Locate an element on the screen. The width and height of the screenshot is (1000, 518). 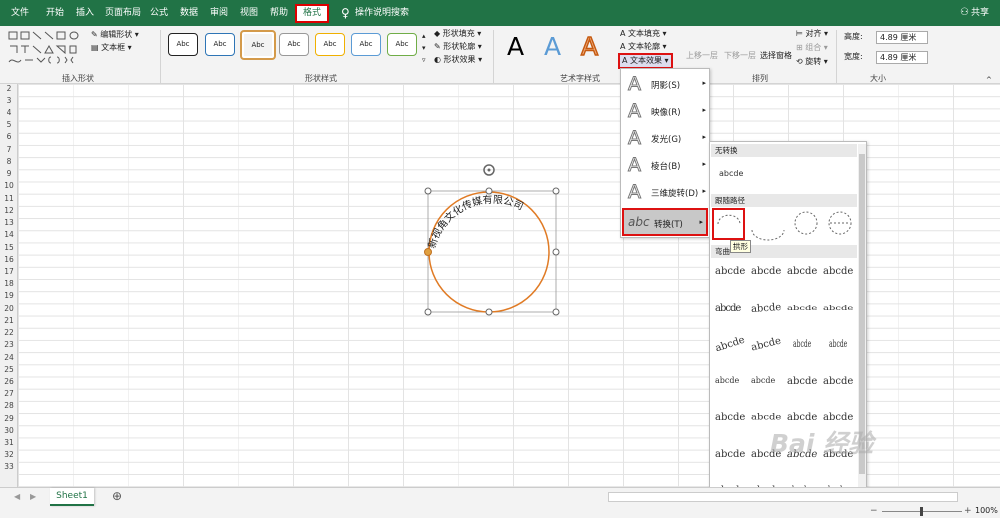
row-number: 24 is located at coordinates (9, 357).